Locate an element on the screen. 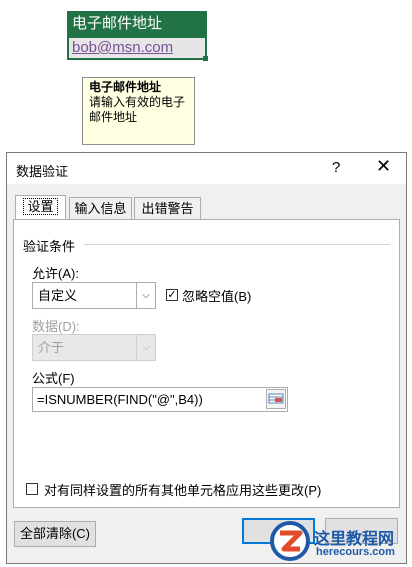 Image resolution: width=412 pixels, height=567 pixels. input-message-title: 电子邮件地址 is located at coordinates (125, 87).